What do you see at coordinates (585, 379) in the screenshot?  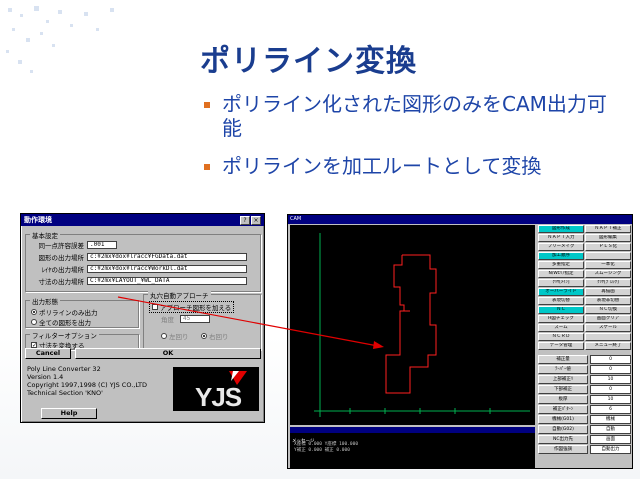 I see `parameter-row: 上部補正ﾘ 10` at bounding box center [585, 379].